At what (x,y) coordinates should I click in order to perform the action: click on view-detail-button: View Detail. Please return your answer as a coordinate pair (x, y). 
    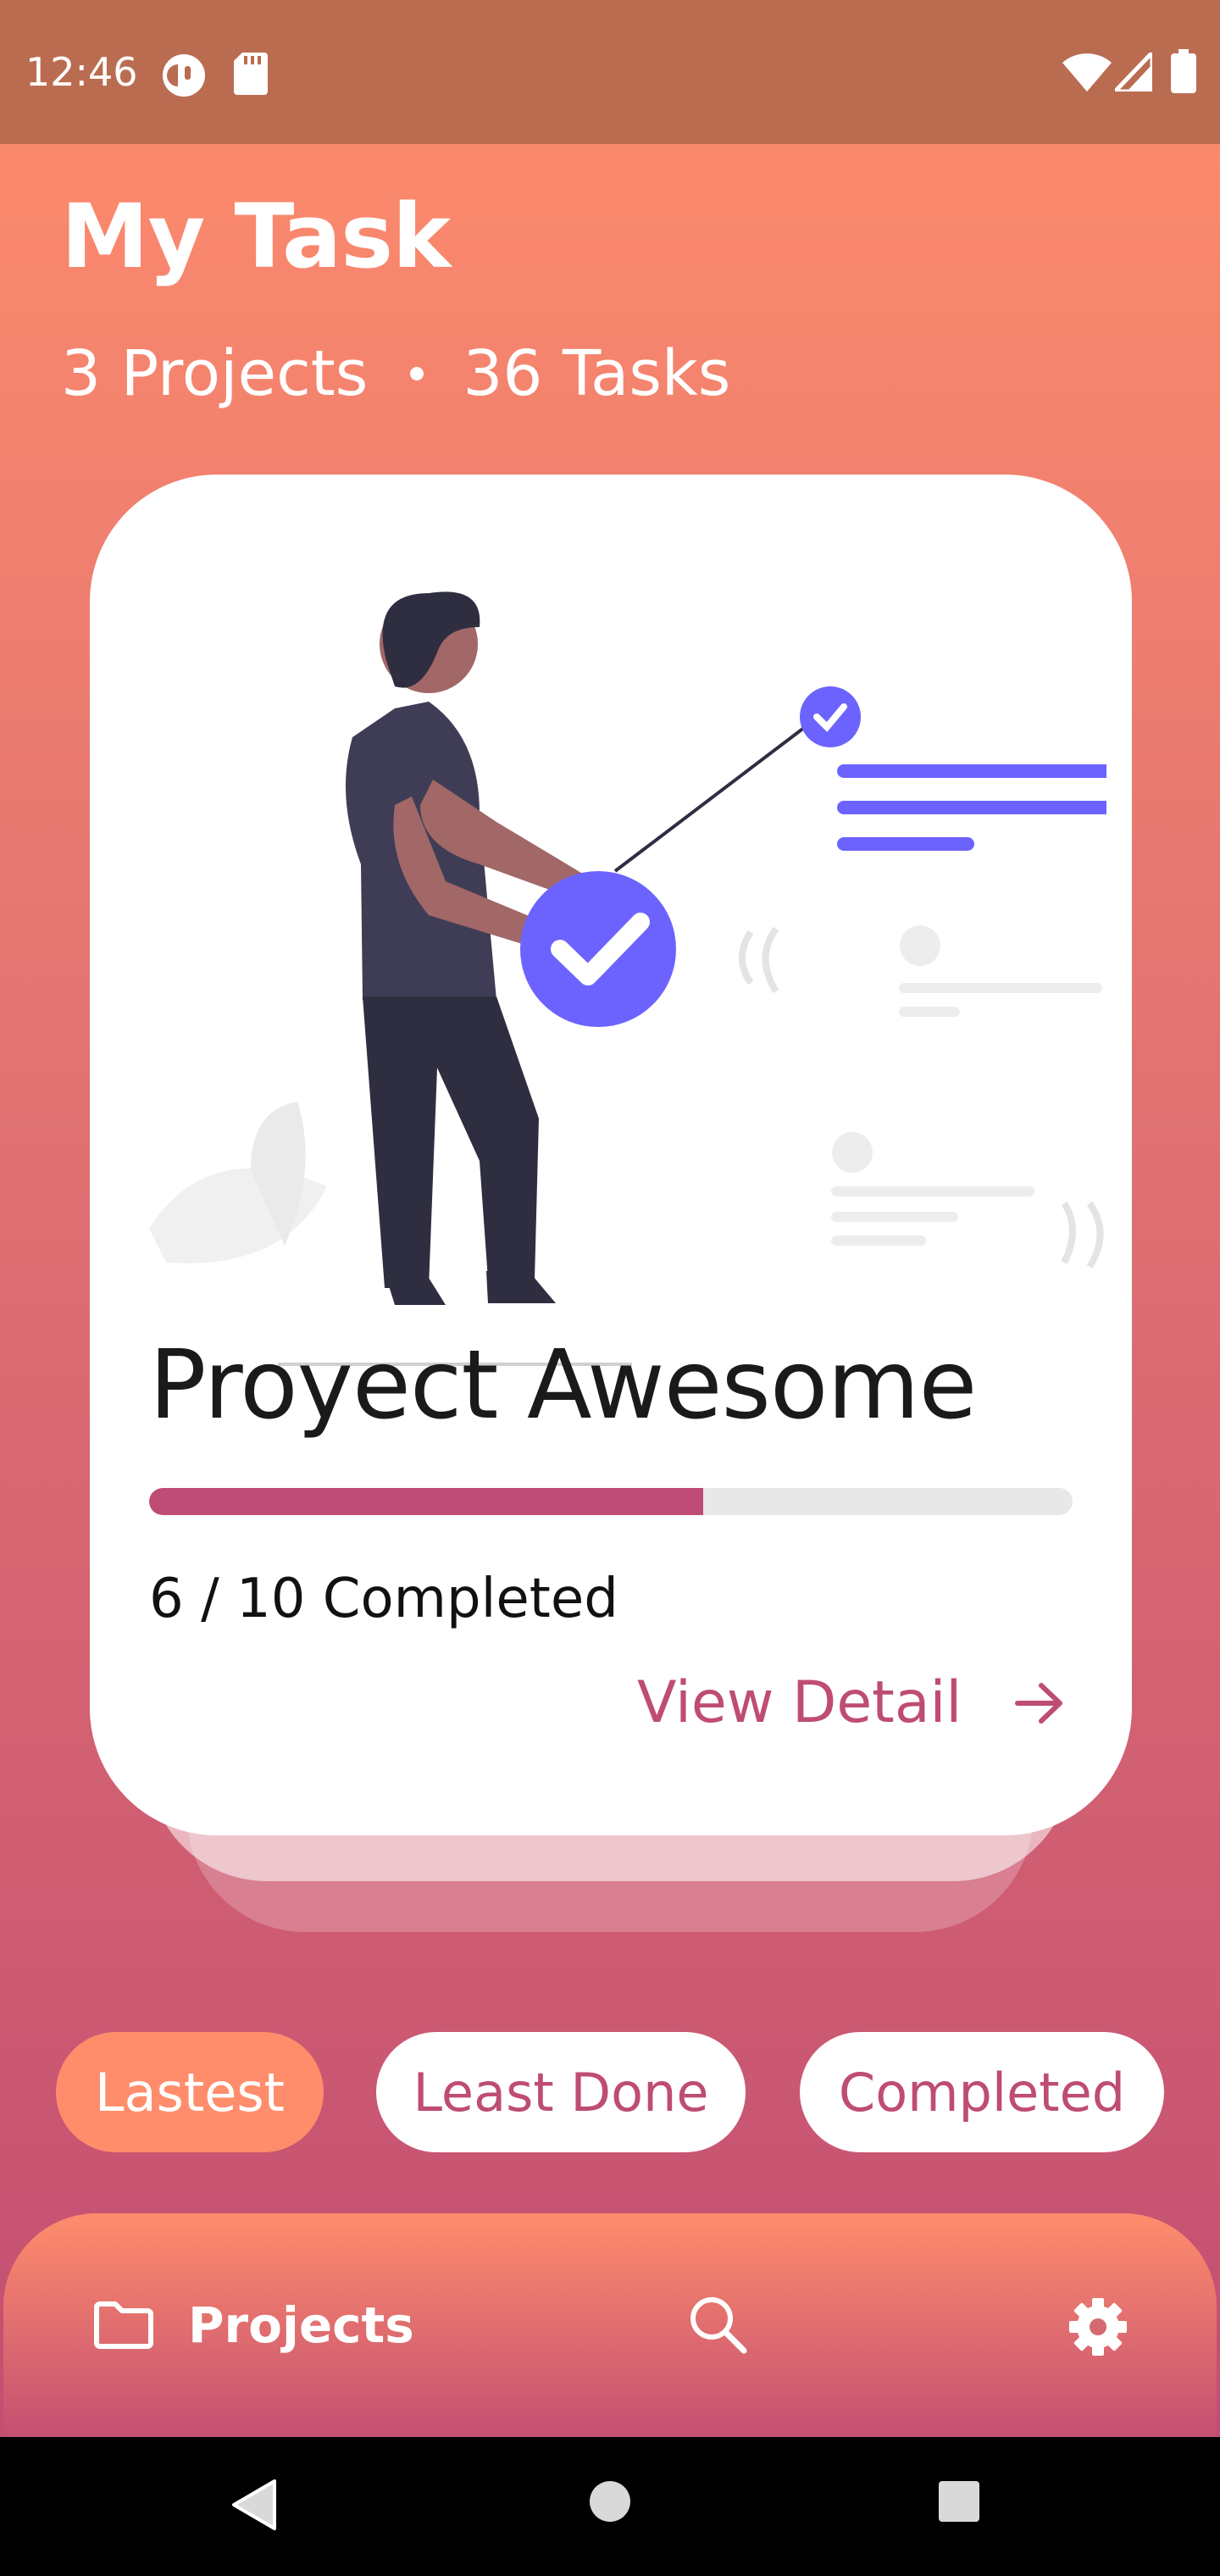
    Looking at the image, I should click on (851, 1702).